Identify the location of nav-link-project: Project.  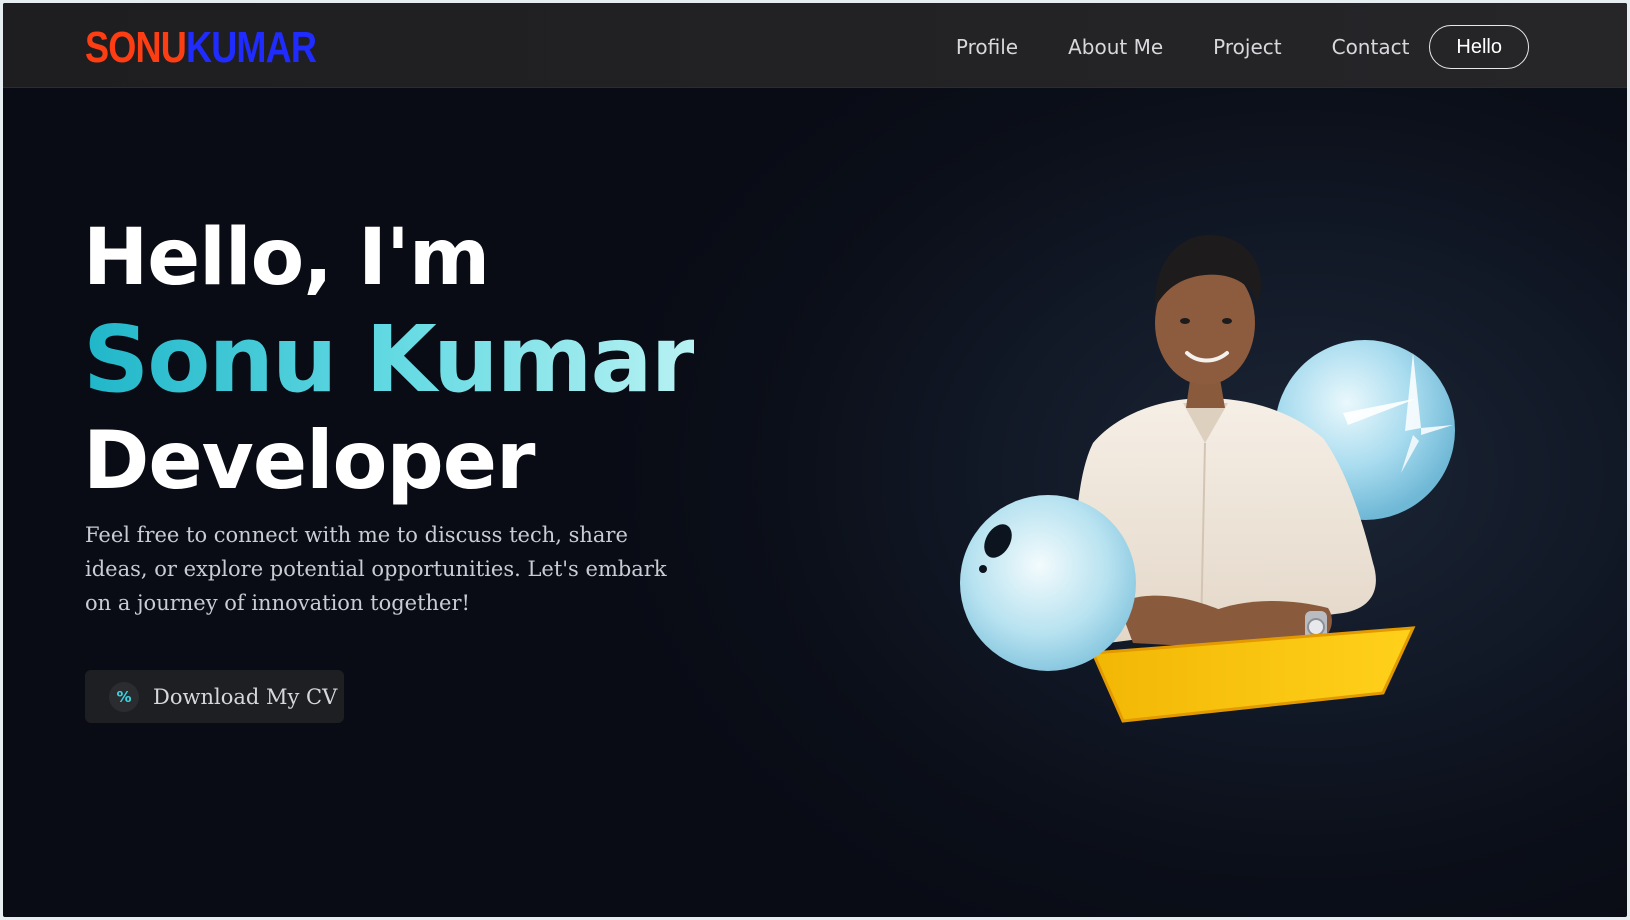
(1247, 47).